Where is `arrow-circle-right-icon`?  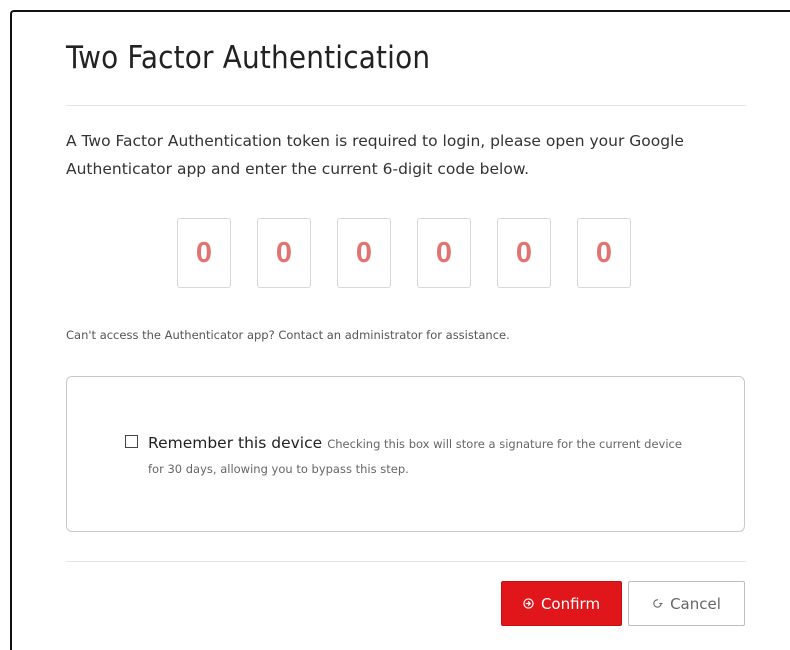
arrow-circle-right-icon is located at coordinates (528, 603).